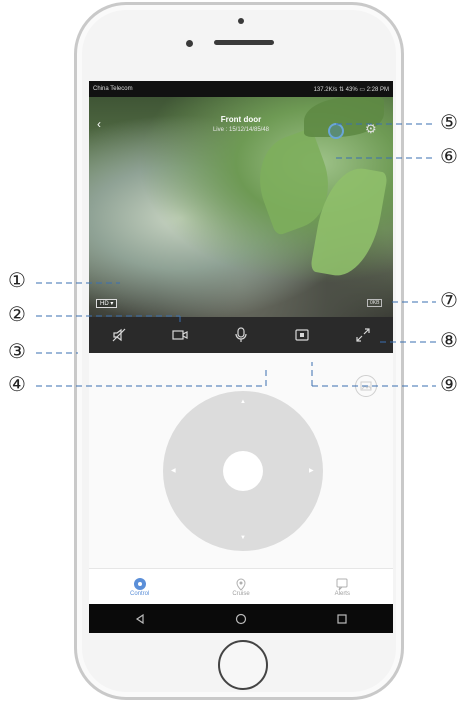 Image resolution: width=471 pixels, height=702 pixels. I want to click on callout-4: ④, so click(17, 384).